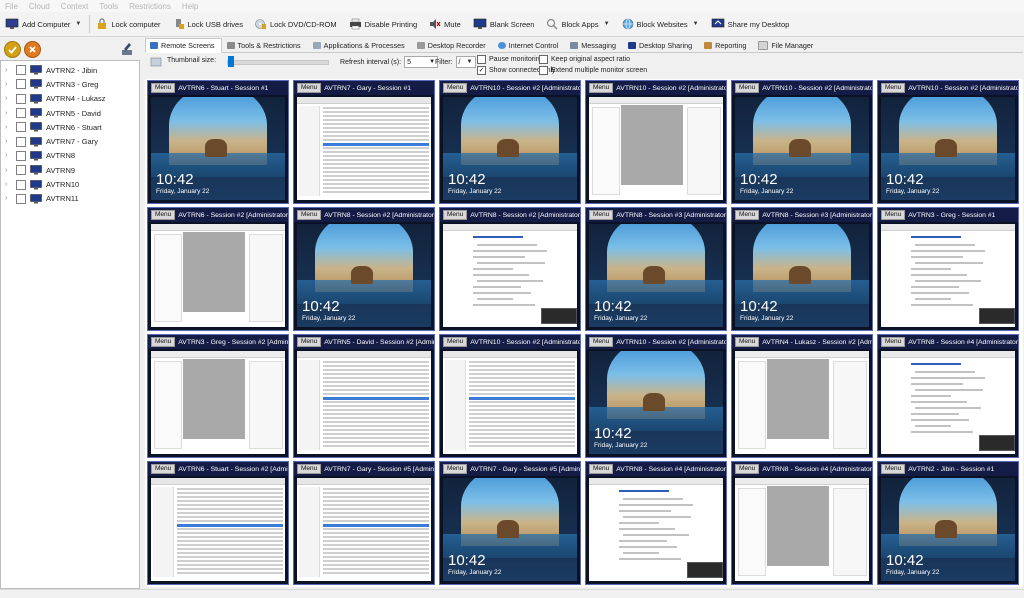 The image size is (1024, 598). What do you see at coordinates (190, 6) in the screenshot?
I see `menu-help: Help` at bounding box center [190, 6].